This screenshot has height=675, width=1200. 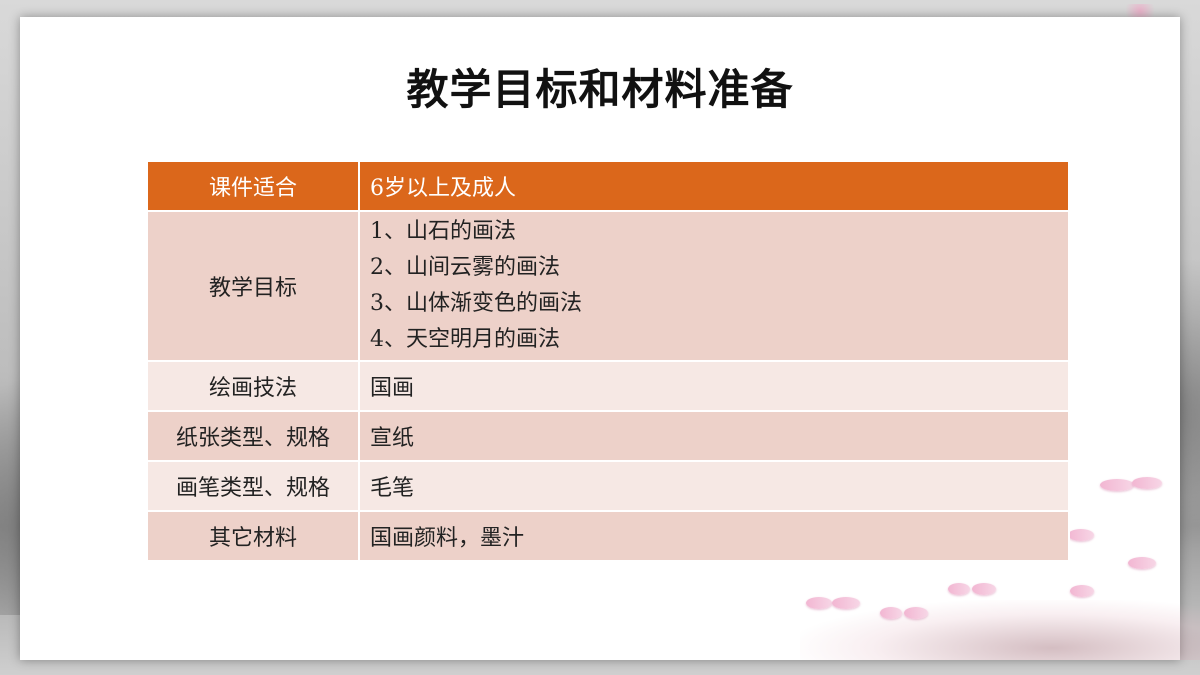 I want to click on row-value: 国画颜料，墨汁, so click(x=714, y=536).